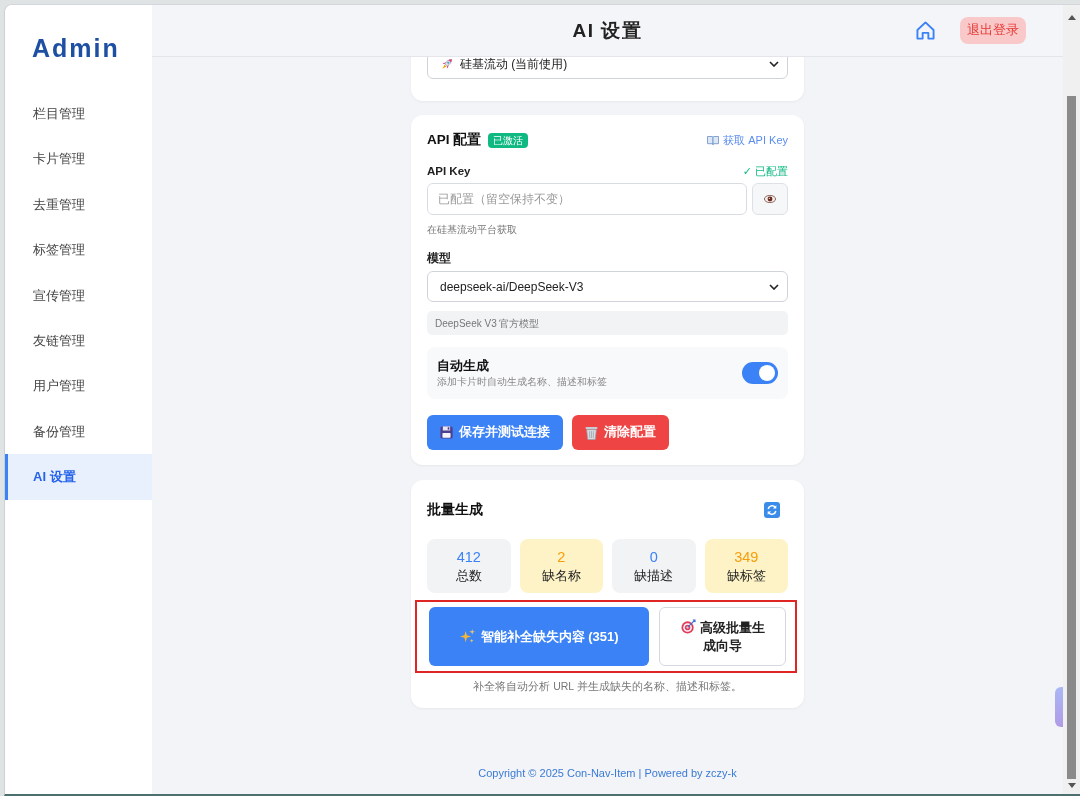 The image size is (1080, 796). What do you see at coordinates (713, 140) in the screenshot?
I see `book-icon` at bounding box center [713, 140].